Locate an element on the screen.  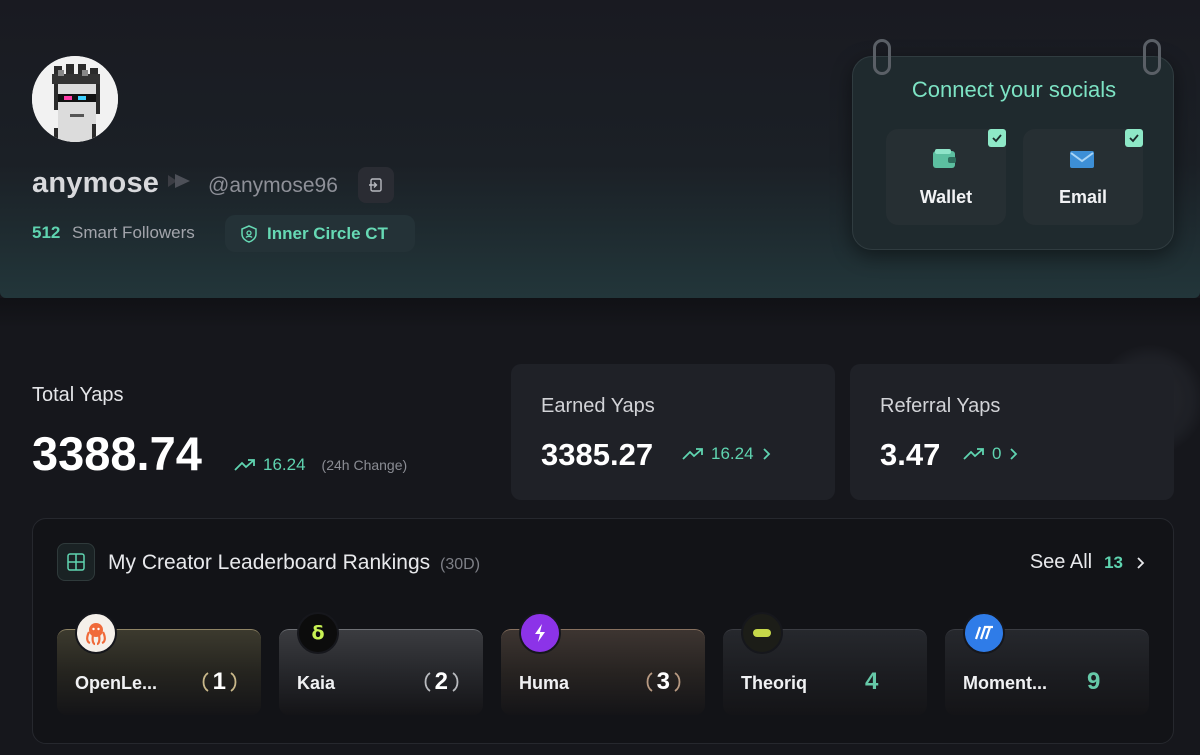
total-yaps-value: 3388.74 is located at coordinates (117, 453).